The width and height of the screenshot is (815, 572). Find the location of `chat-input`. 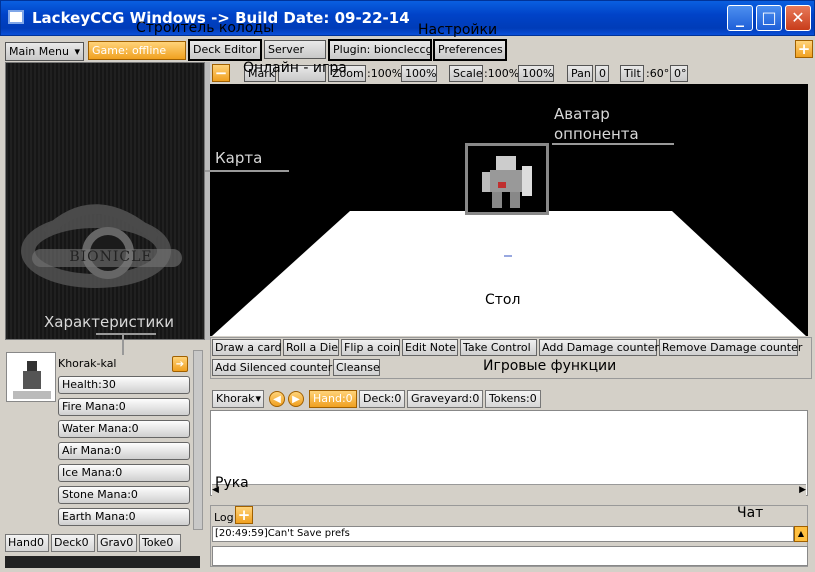

chat-input is located at coordinates (510, 556).